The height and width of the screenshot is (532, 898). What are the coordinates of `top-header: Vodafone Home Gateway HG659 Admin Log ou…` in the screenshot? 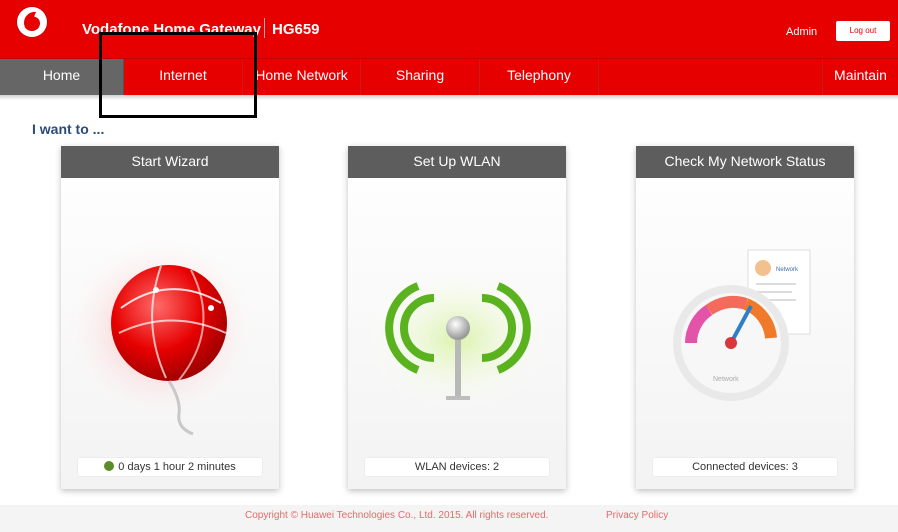 It's located at (449, 29).